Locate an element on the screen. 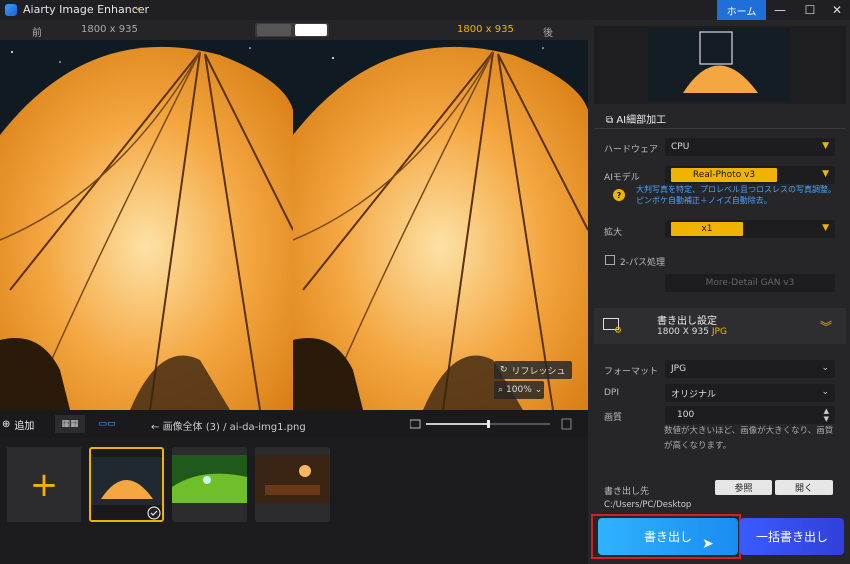  scale-select: x1 ▼ is located at coordinates (750, 229).